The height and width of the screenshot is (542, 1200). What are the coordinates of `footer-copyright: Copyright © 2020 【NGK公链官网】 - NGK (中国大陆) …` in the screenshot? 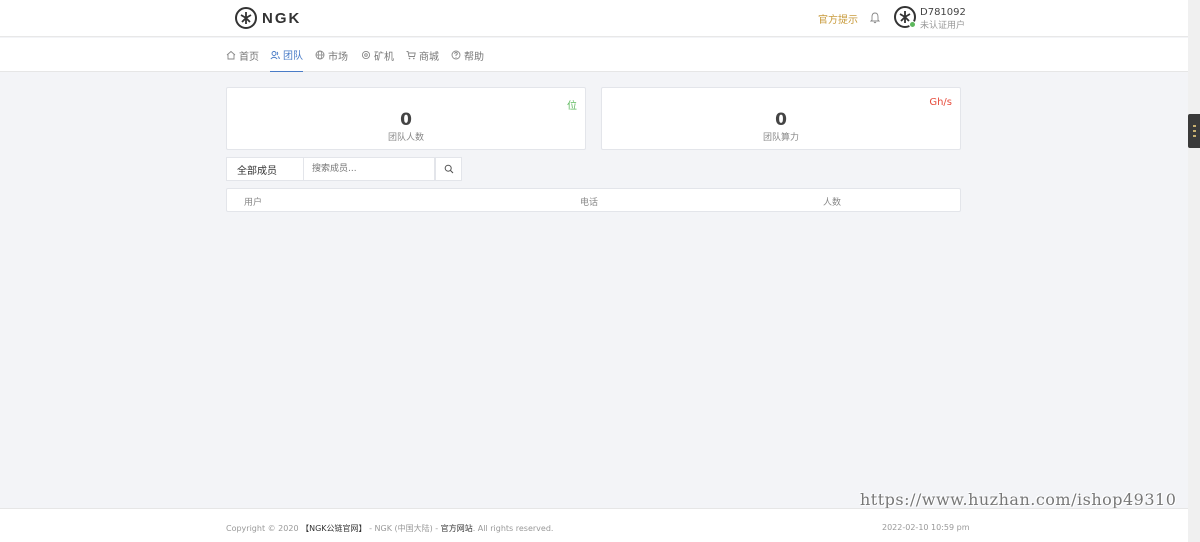 It's located at (389, 528).